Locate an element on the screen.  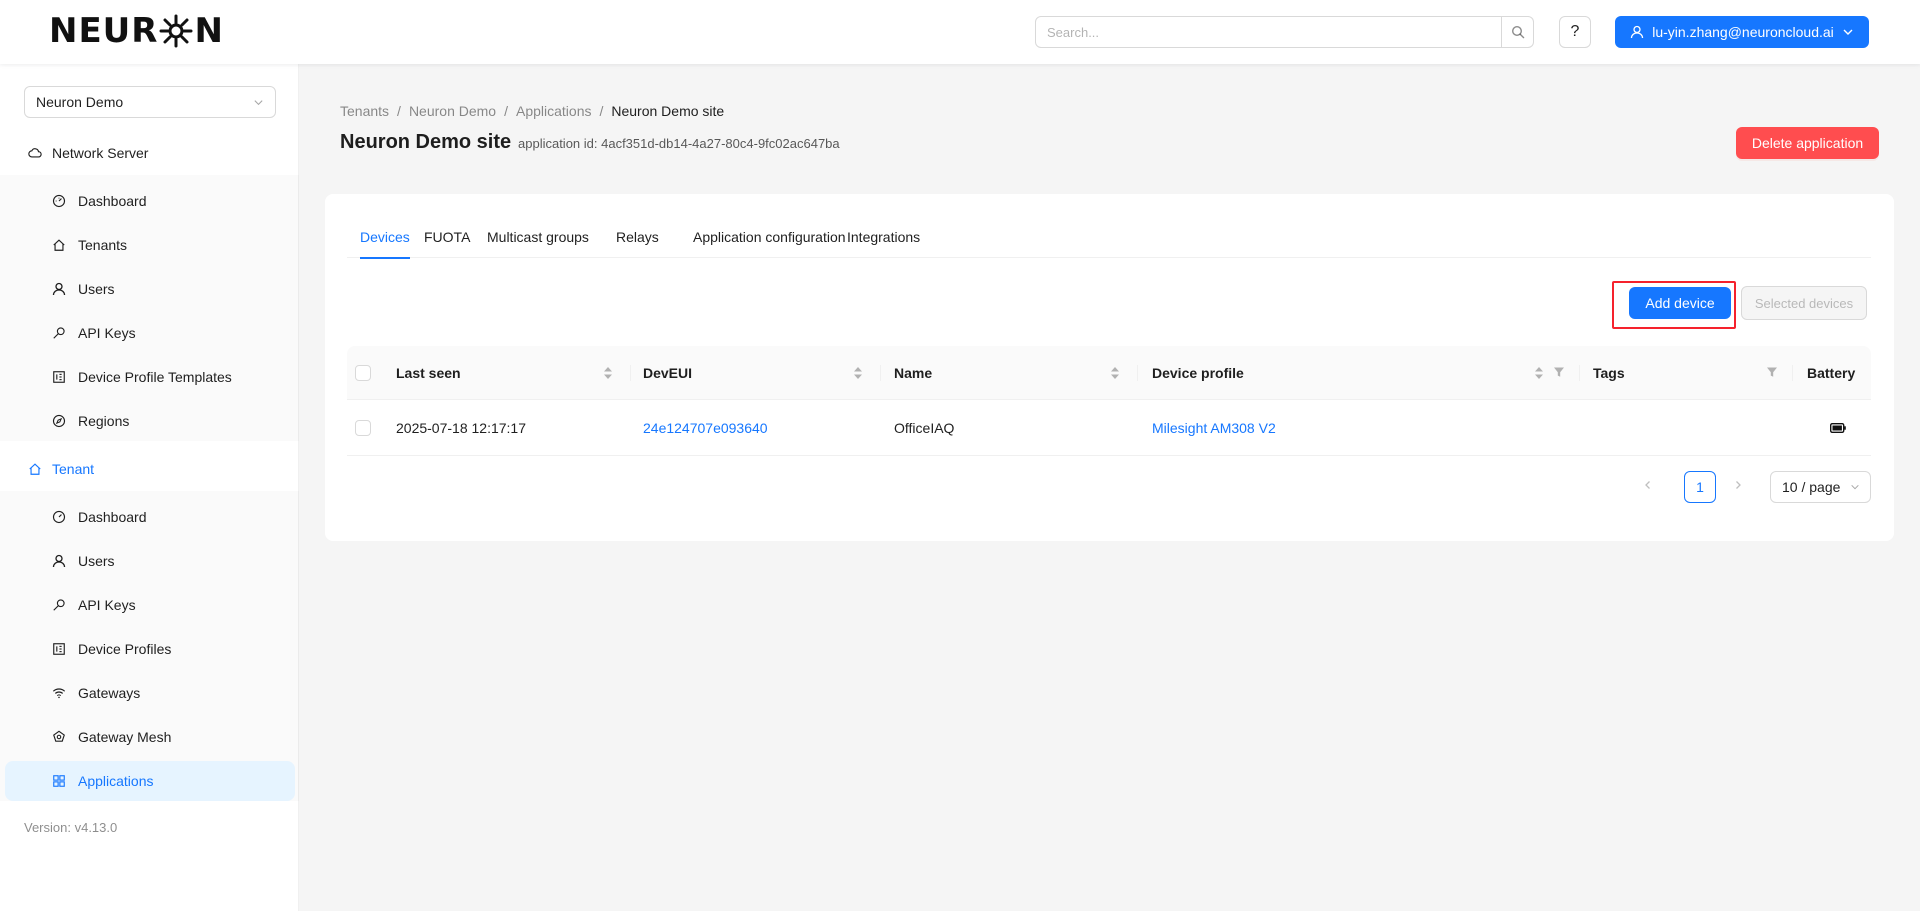
profile-icon is located at coordinates (59, 649).